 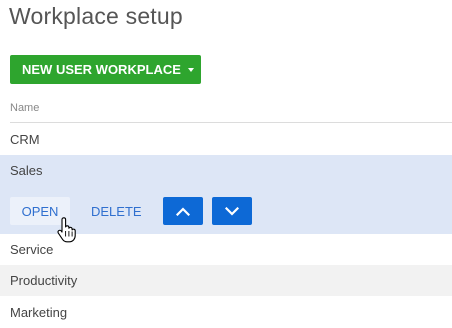 I want to click on chevron-down-icon, so click(x=231, y=211).